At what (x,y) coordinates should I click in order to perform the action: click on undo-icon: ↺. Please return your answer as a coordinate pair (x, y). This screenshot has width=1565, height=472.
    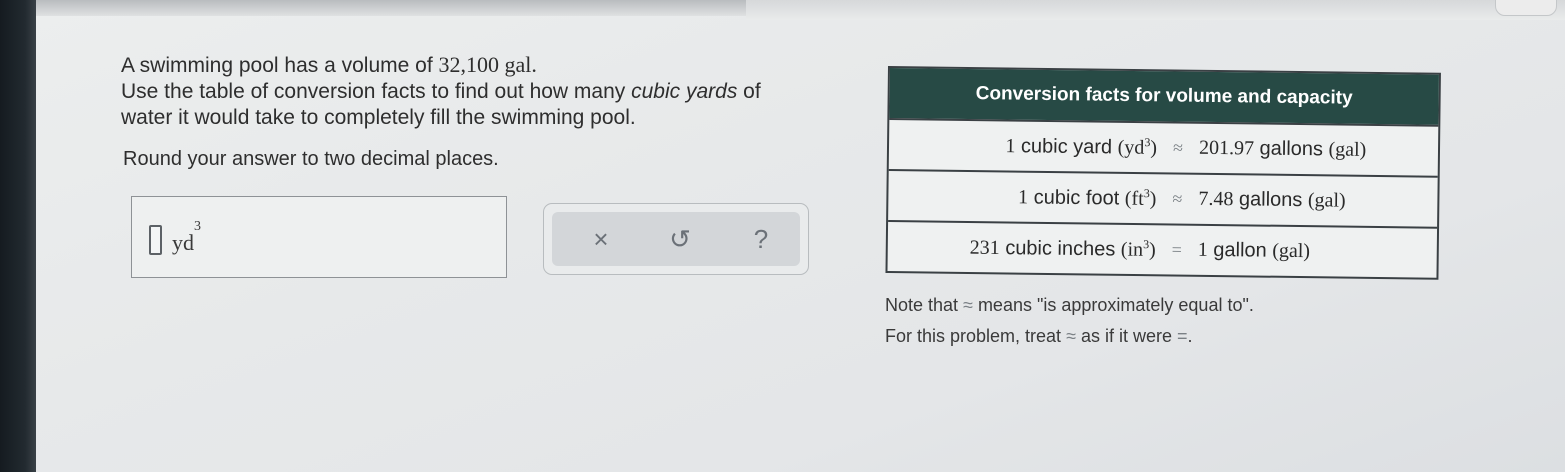
    Looking at the image, I should click on (680, 238).